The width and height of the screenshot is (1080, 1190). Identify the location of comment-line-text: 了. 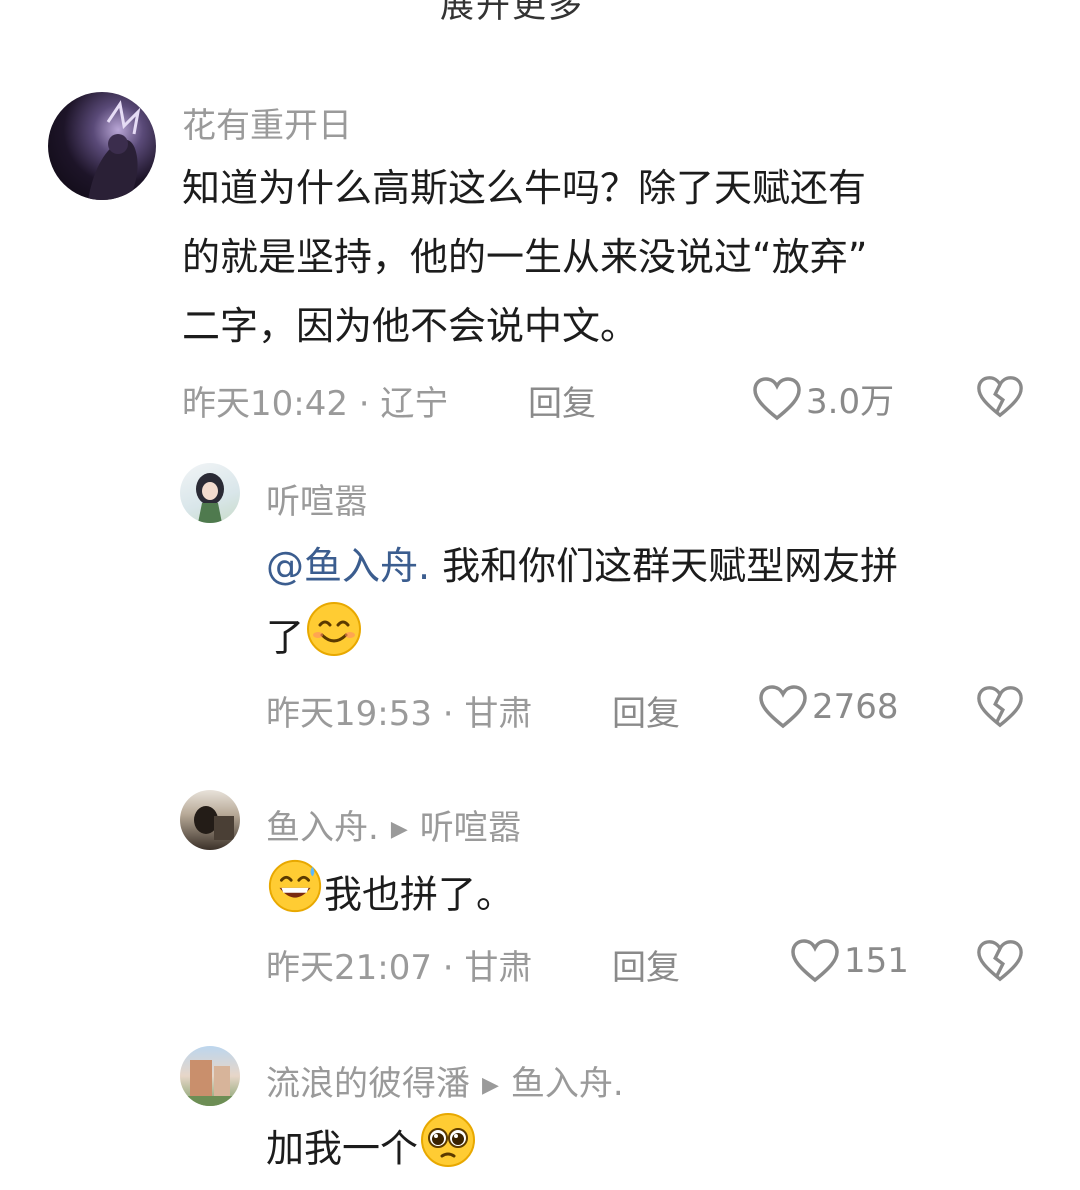
(285, 637).